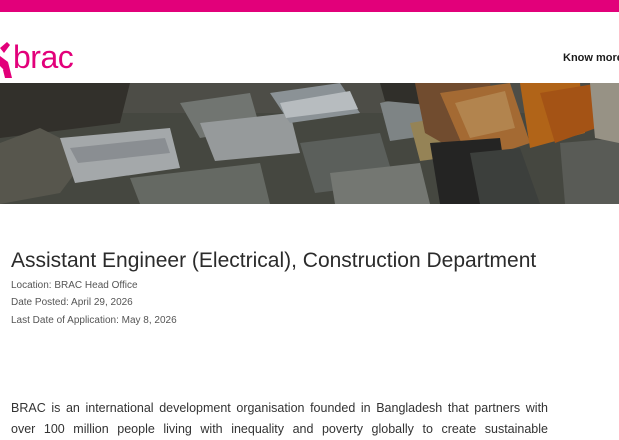 Image resolution: width=619 pixels, height=440 pixels. What do you see at coordinates (6, 60) in the screenshot?
I see `brac-logo-icon` at bounding box center [6, 60].